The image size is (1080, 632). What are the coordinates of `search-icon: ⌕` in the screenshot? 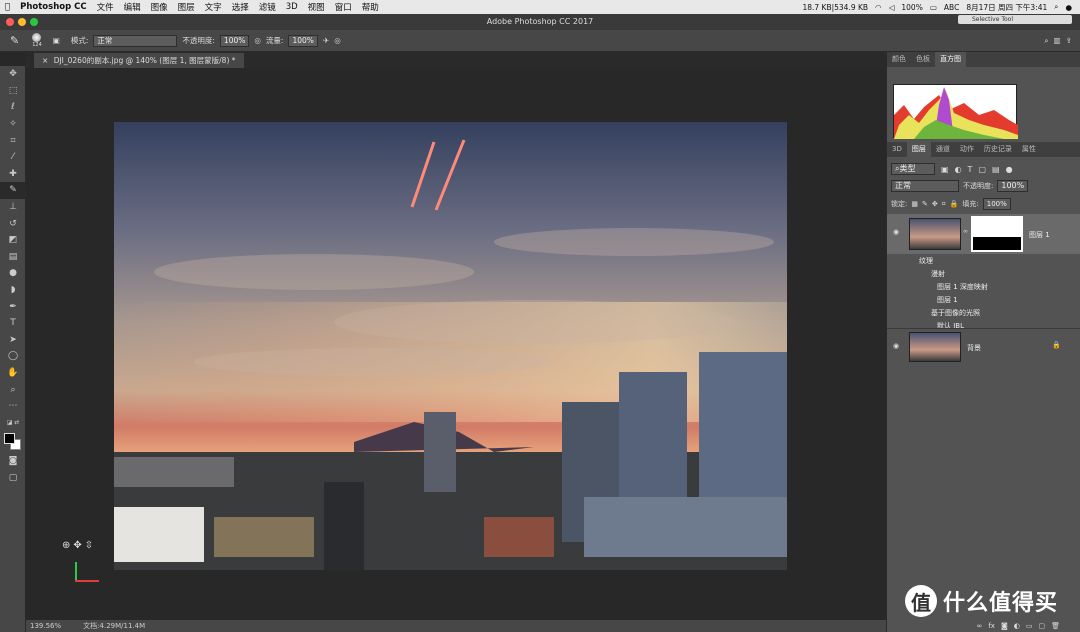 It's located at (1056, 7).